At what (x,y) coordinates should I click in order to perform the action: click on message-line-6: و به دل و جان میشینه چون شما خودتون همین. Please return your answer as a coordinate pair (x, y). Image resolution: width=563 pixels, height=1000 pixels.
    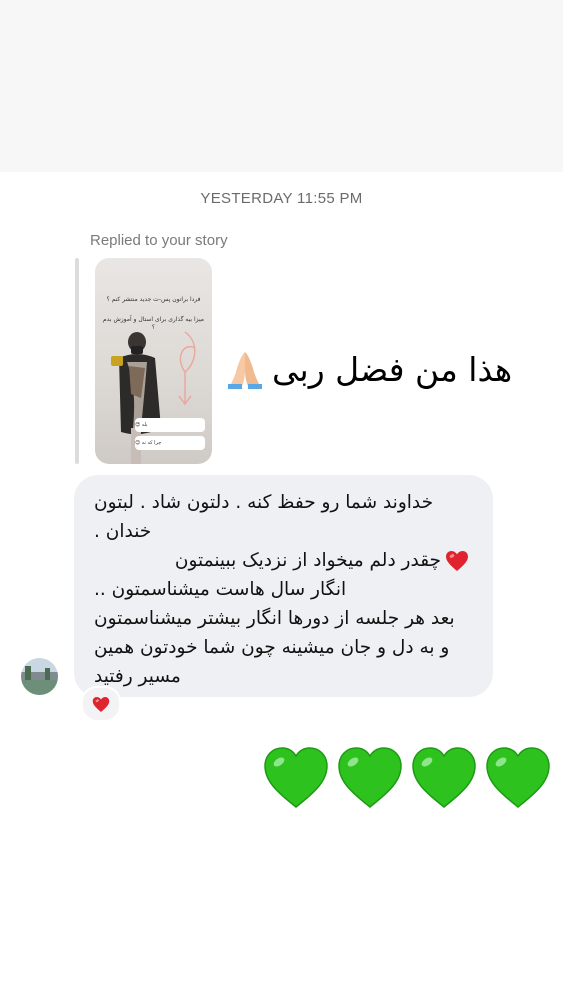
    Looking at the image, I should click on (272, 647).